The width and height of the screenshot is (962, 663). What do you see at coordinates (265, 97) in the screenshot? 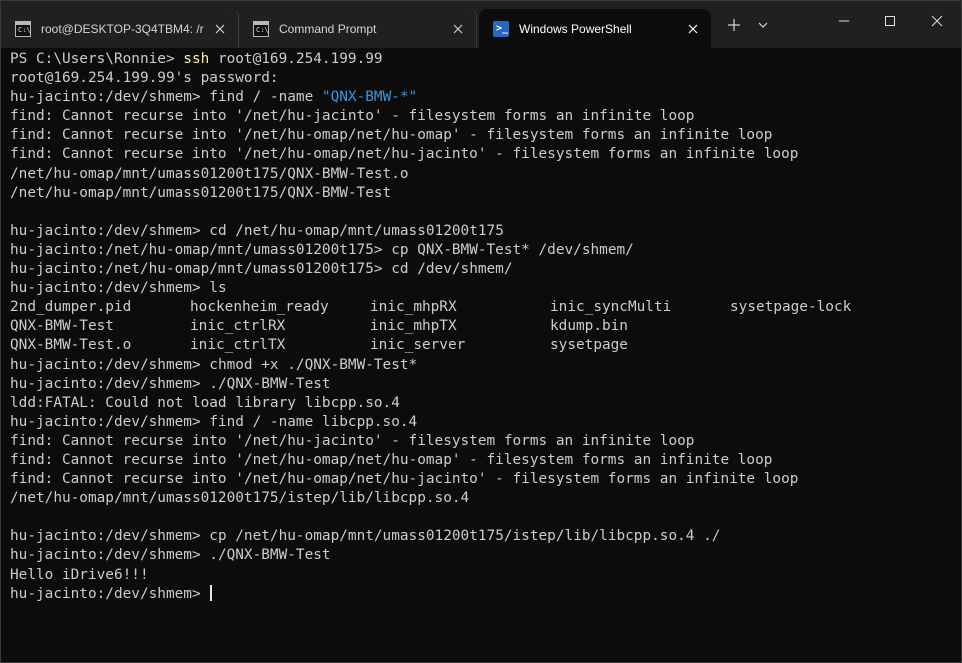
I see `command-text: find / -name` at bounding box center [265, 97].